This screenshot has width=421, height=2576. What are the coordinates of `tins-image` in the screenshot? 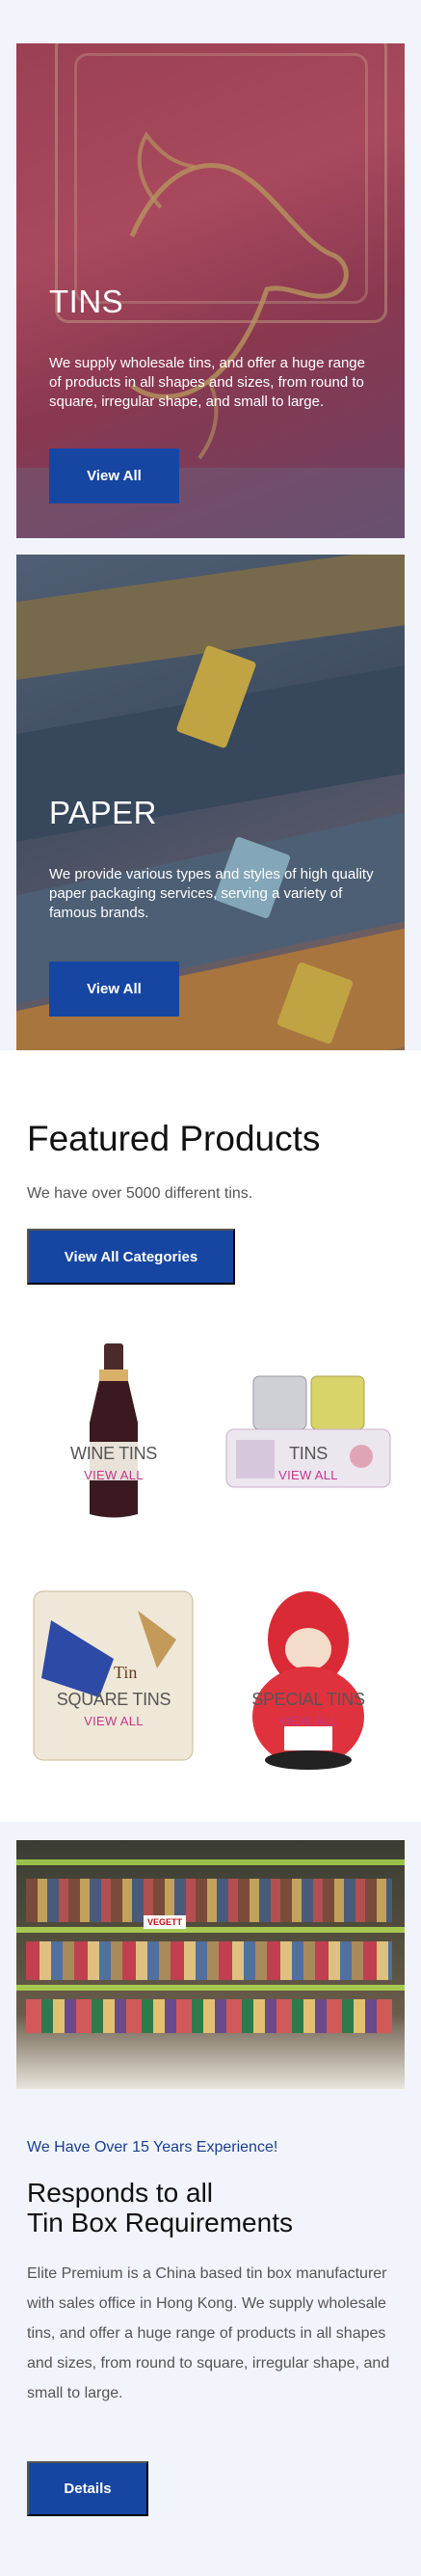 It's located at (308, 1431).